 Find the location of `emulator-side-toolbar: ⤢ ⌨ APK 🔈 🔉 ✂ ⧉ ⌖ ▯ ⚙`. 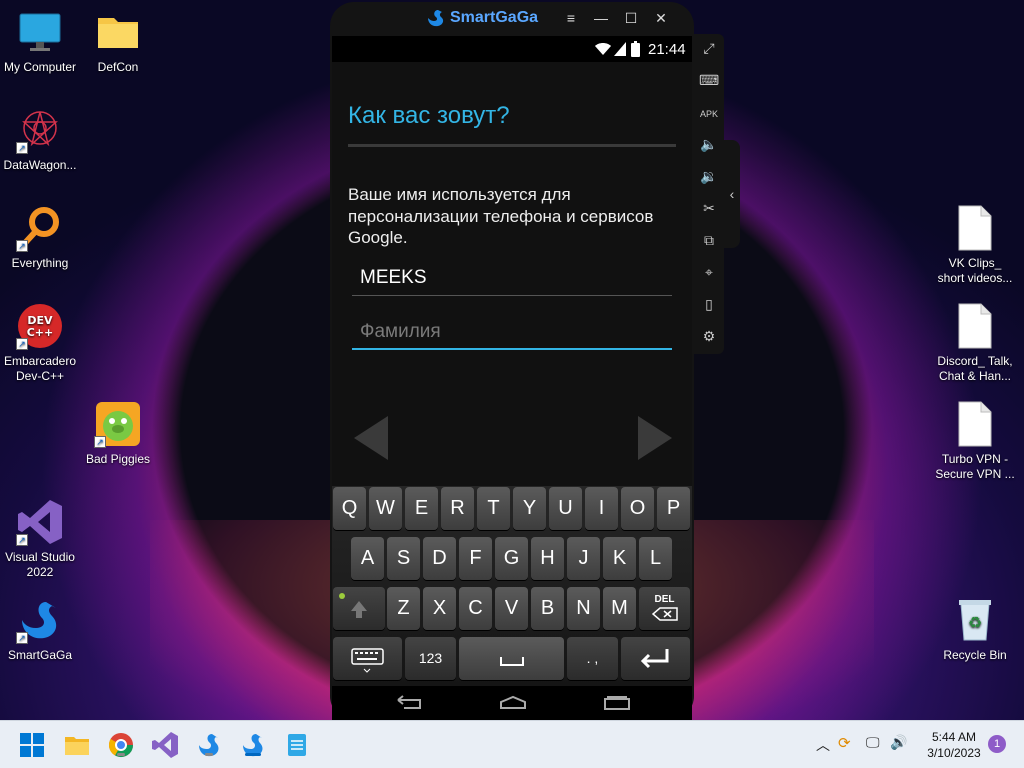

emulator-side-toolbar: ⤢ ⌨ APK 🔈 🔉 ✂ ⧉ ⌖ ▯ ⚙ is located at coordinates (709, 194).